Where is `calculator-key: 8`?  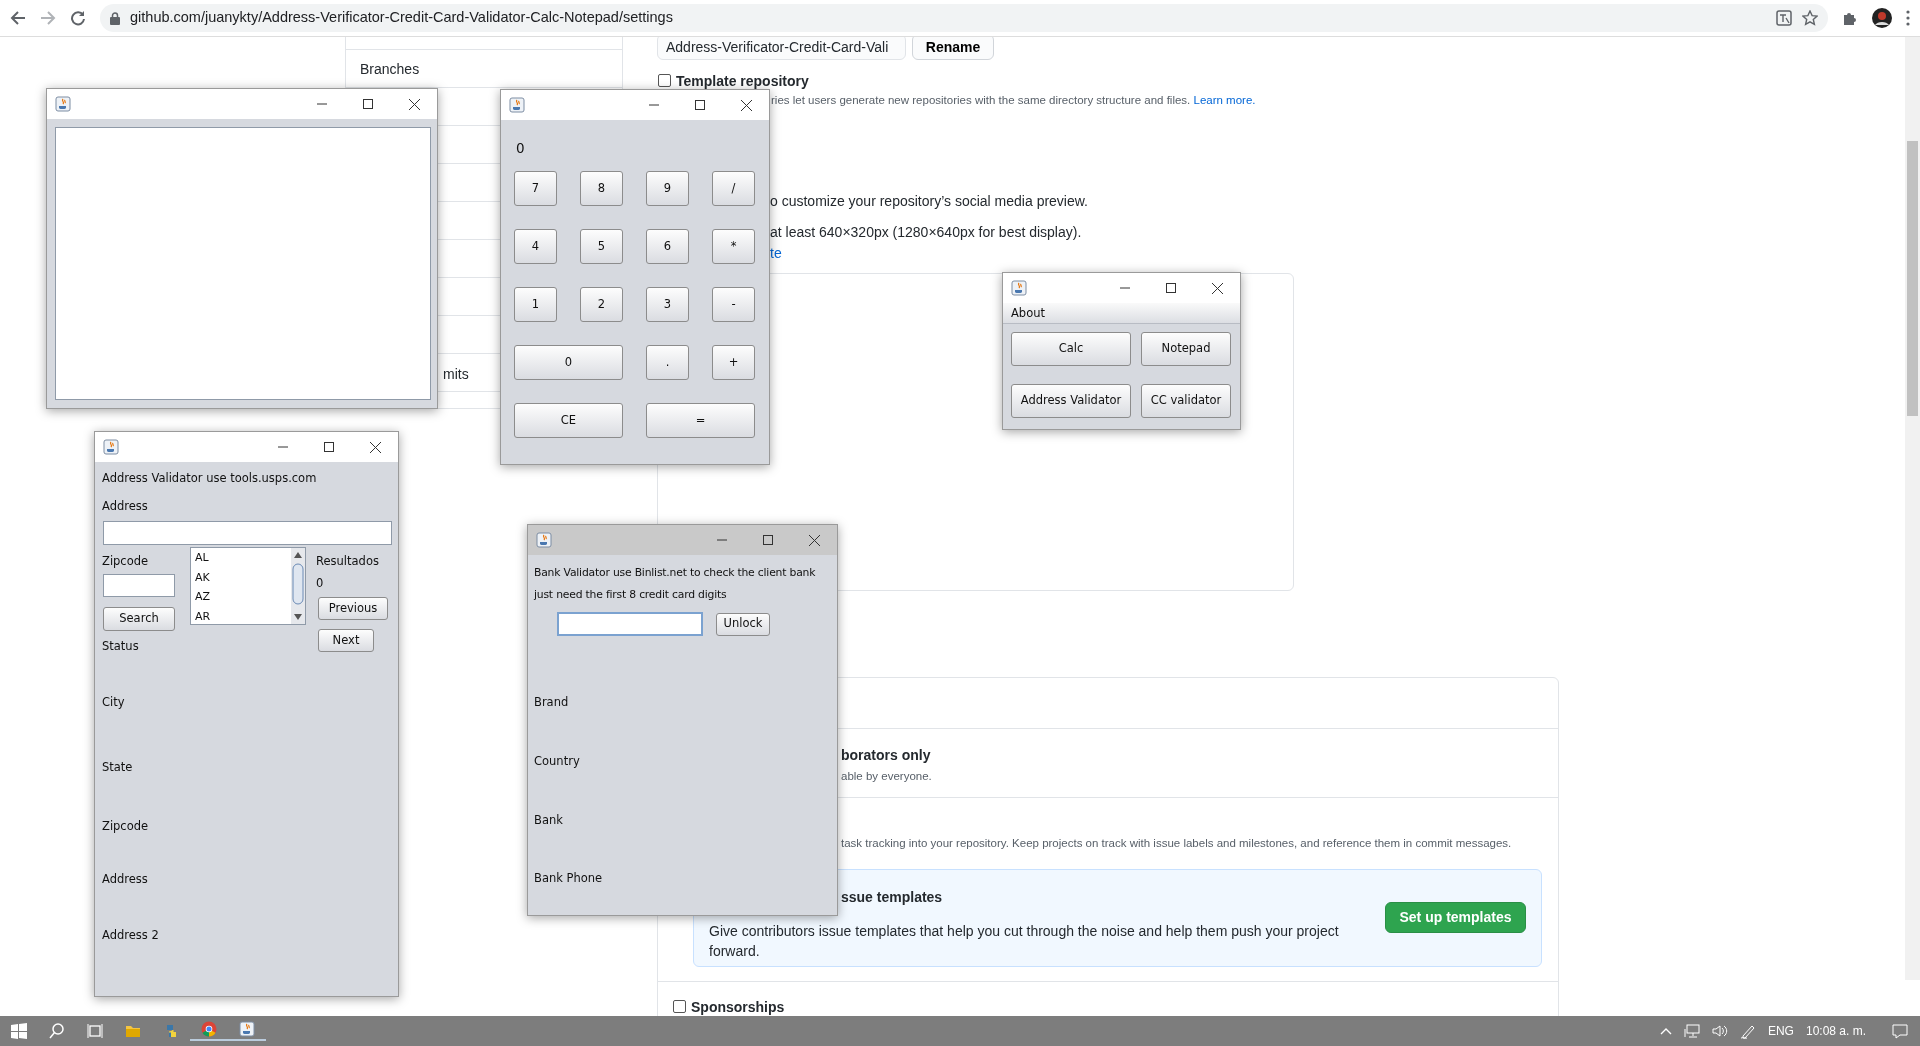 calculator-key: 8 is located at coordinates (601, 188).